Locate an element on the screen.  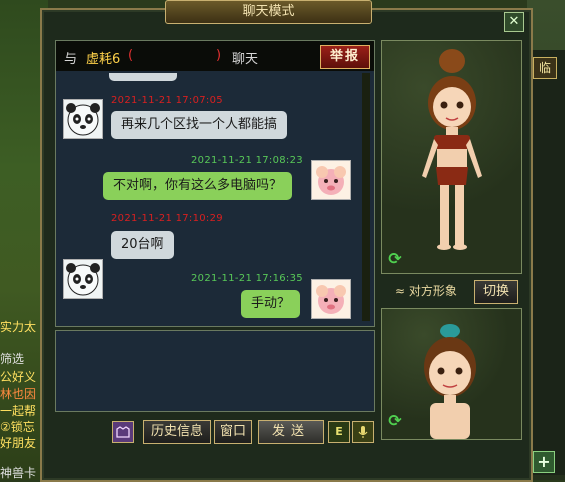
side-plus-button: + is located at coordinates (544, 462).